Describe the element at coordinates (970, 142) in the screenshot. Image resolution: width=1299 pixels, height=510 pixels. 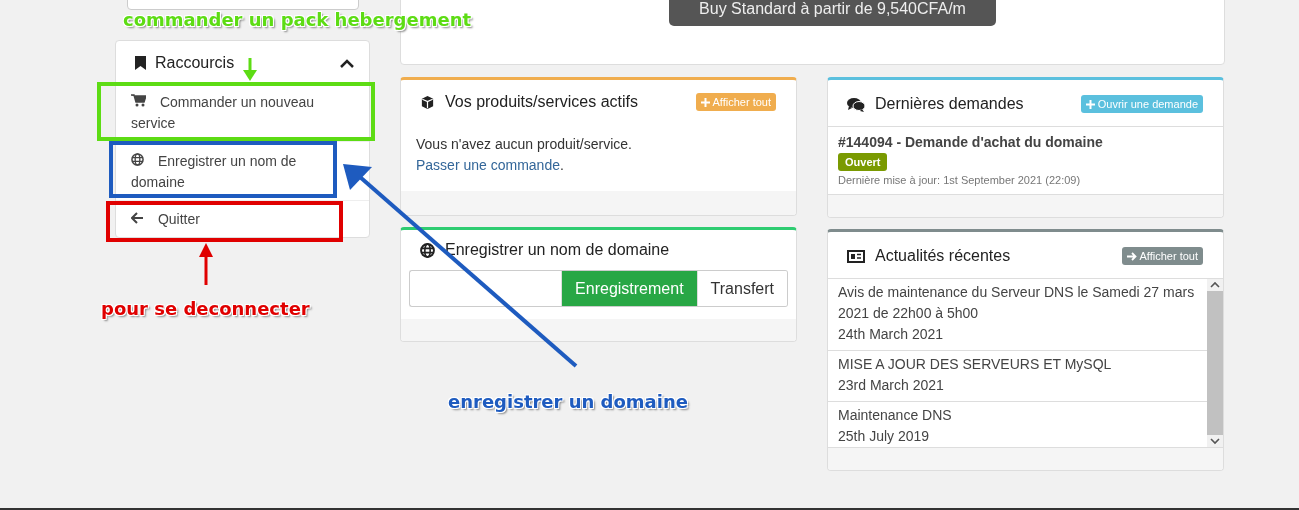
I see `ticket-title-link: #144094 - Demande d'achat du domaine` at that location.